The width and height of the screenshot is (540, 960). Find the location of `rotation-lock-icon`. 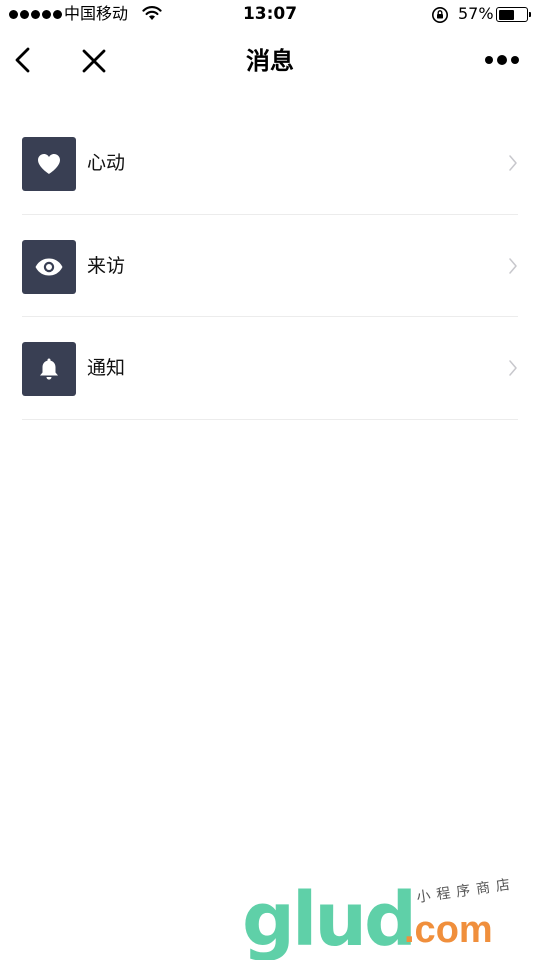

rotation-lock-icon is located at coordinates (440, 15).